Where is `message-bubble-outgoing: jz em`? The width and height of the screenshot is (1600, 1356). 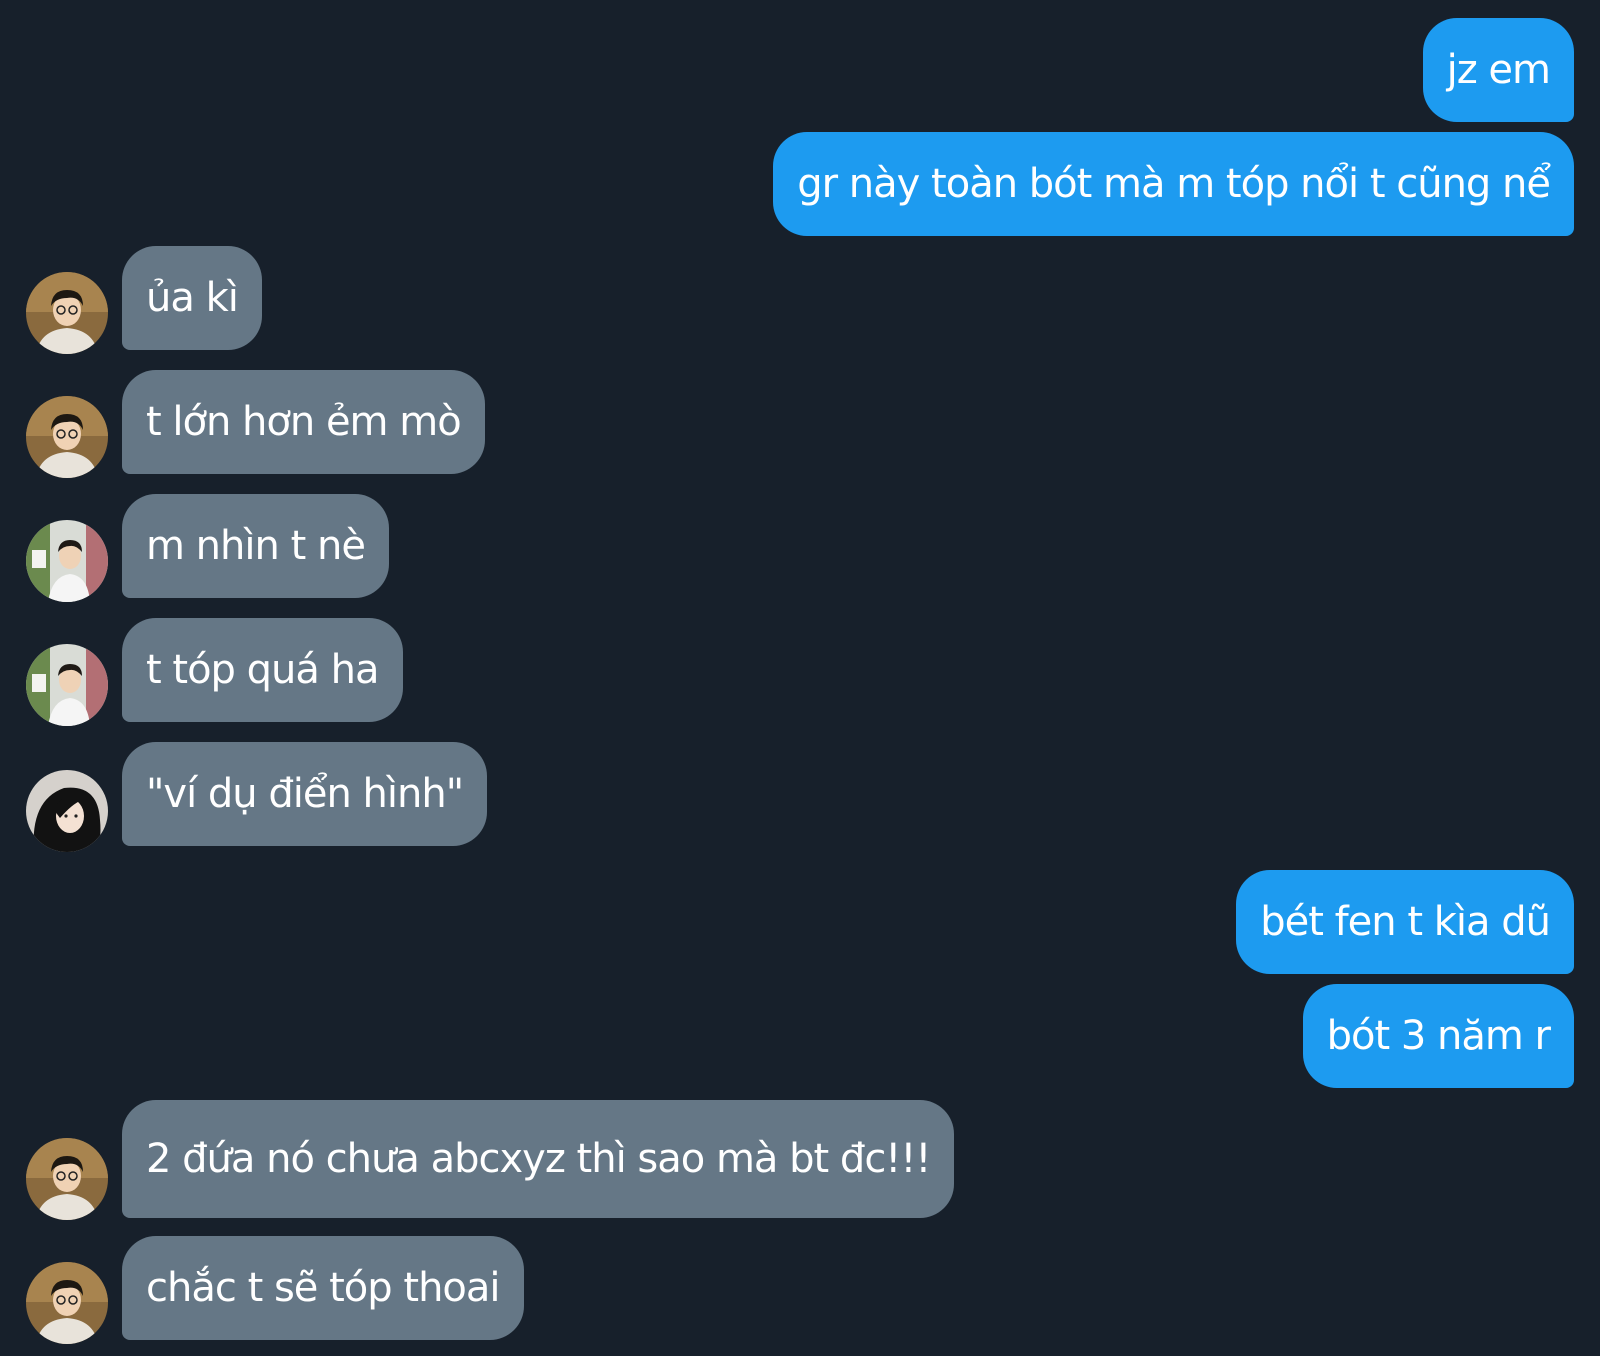
message-bubble-outgoing: jz em is located at coordinates (1498, 70).